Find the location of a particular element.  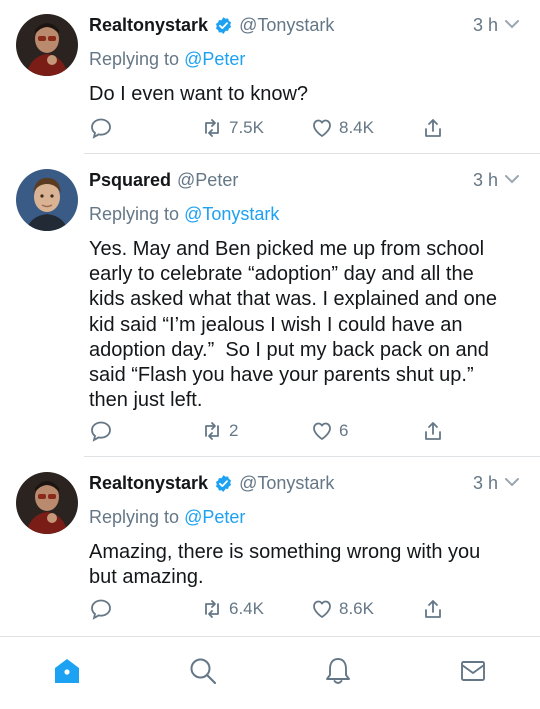

tweet-actions: 6.4K 8.6K is located at coordinates (269, 609).